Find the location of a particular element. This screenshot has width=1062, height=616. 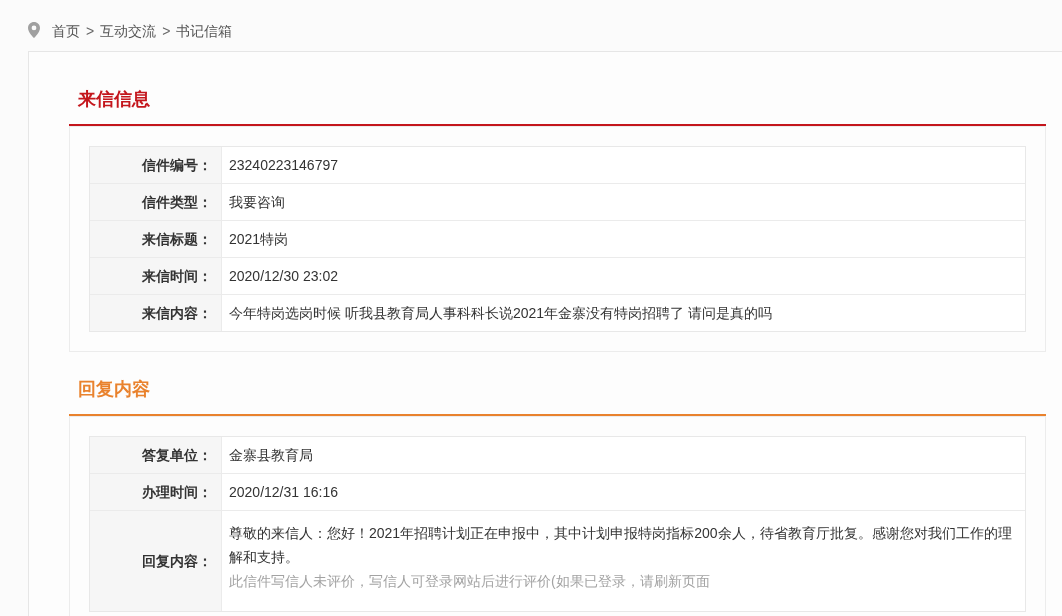

location-pin-icon is located at coordinates (34, 30).